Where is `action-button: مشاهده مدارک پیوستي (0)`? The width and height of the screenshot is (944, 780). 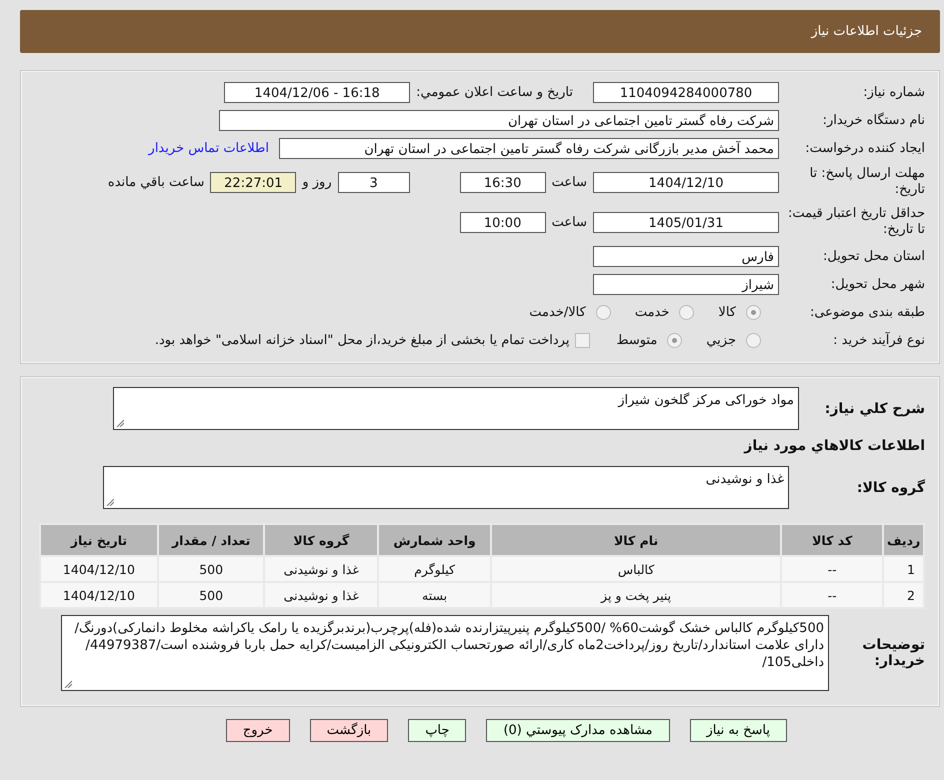 action-button: مشاهده مدارک پیوستي (0) is located at coordinates (578, 730).